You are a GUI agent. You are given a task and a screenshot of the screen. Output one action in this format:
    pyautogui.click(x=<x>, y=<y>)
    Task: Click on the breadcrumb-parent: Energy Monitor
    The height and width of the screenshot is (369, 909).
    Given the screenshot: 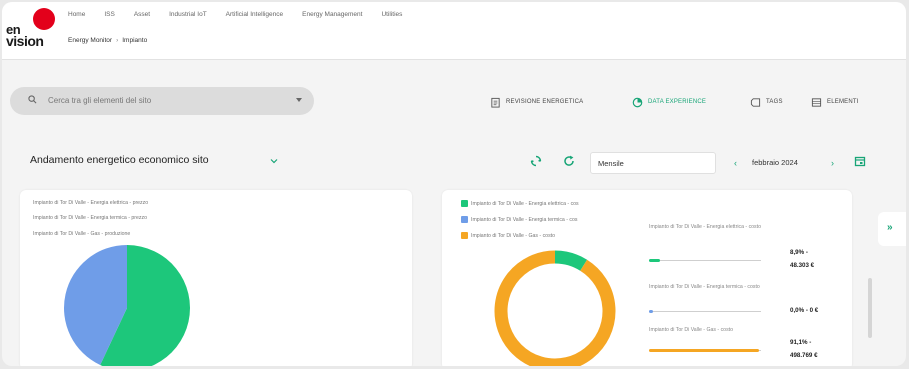 What is the action you would take?
    pyautogui.click(x=90, y=40)
    